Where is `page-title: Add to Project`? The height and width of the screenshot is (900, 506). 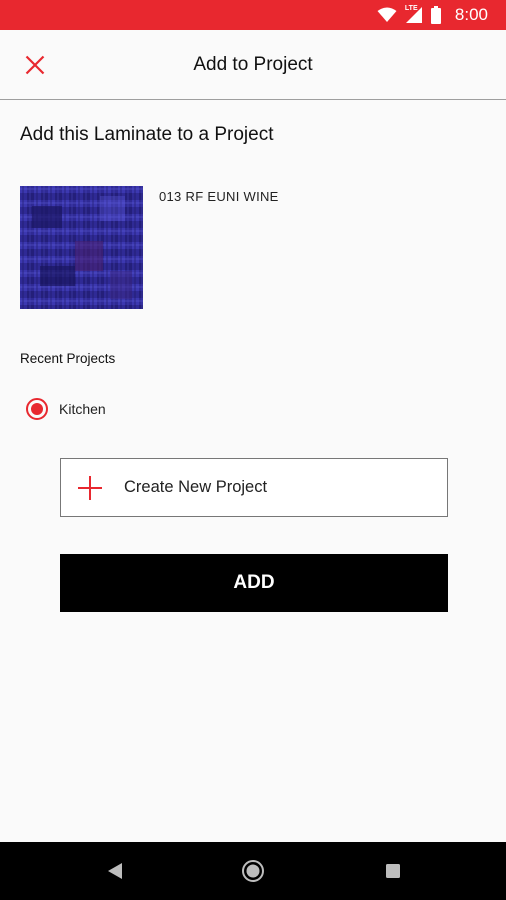
page-title: Add to Project is located at coordinates (253, 64).